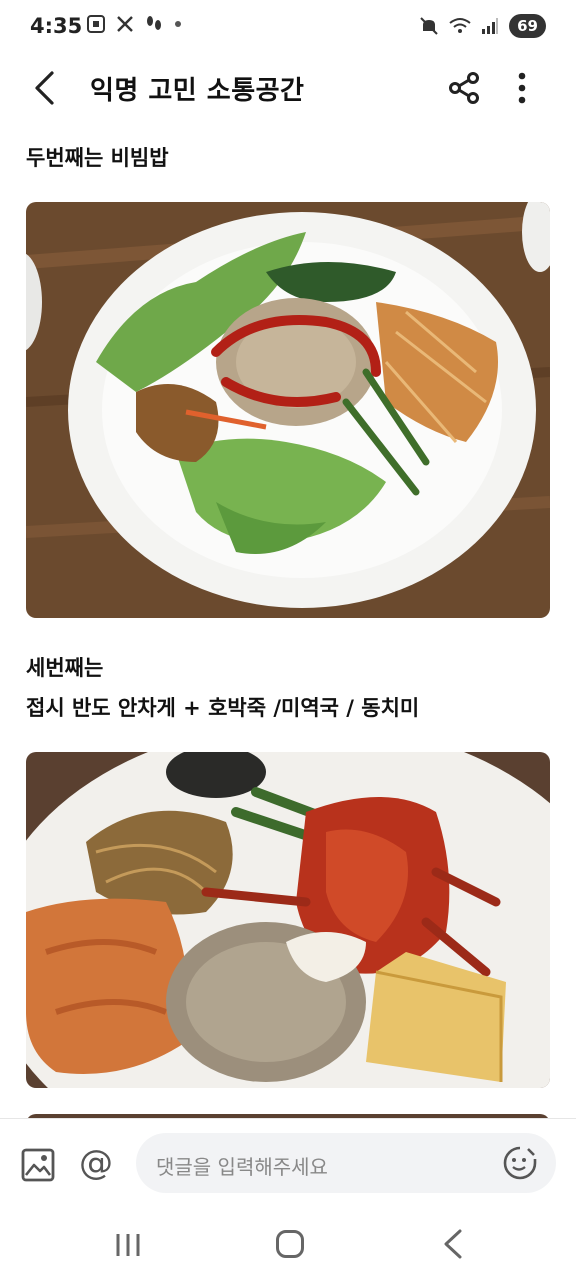 This screenshot has height=1280, width=576. What do you see at coordinates (460, 25) in the screenshot?
I see `wifi-icon` at bounding box center [460, 25].